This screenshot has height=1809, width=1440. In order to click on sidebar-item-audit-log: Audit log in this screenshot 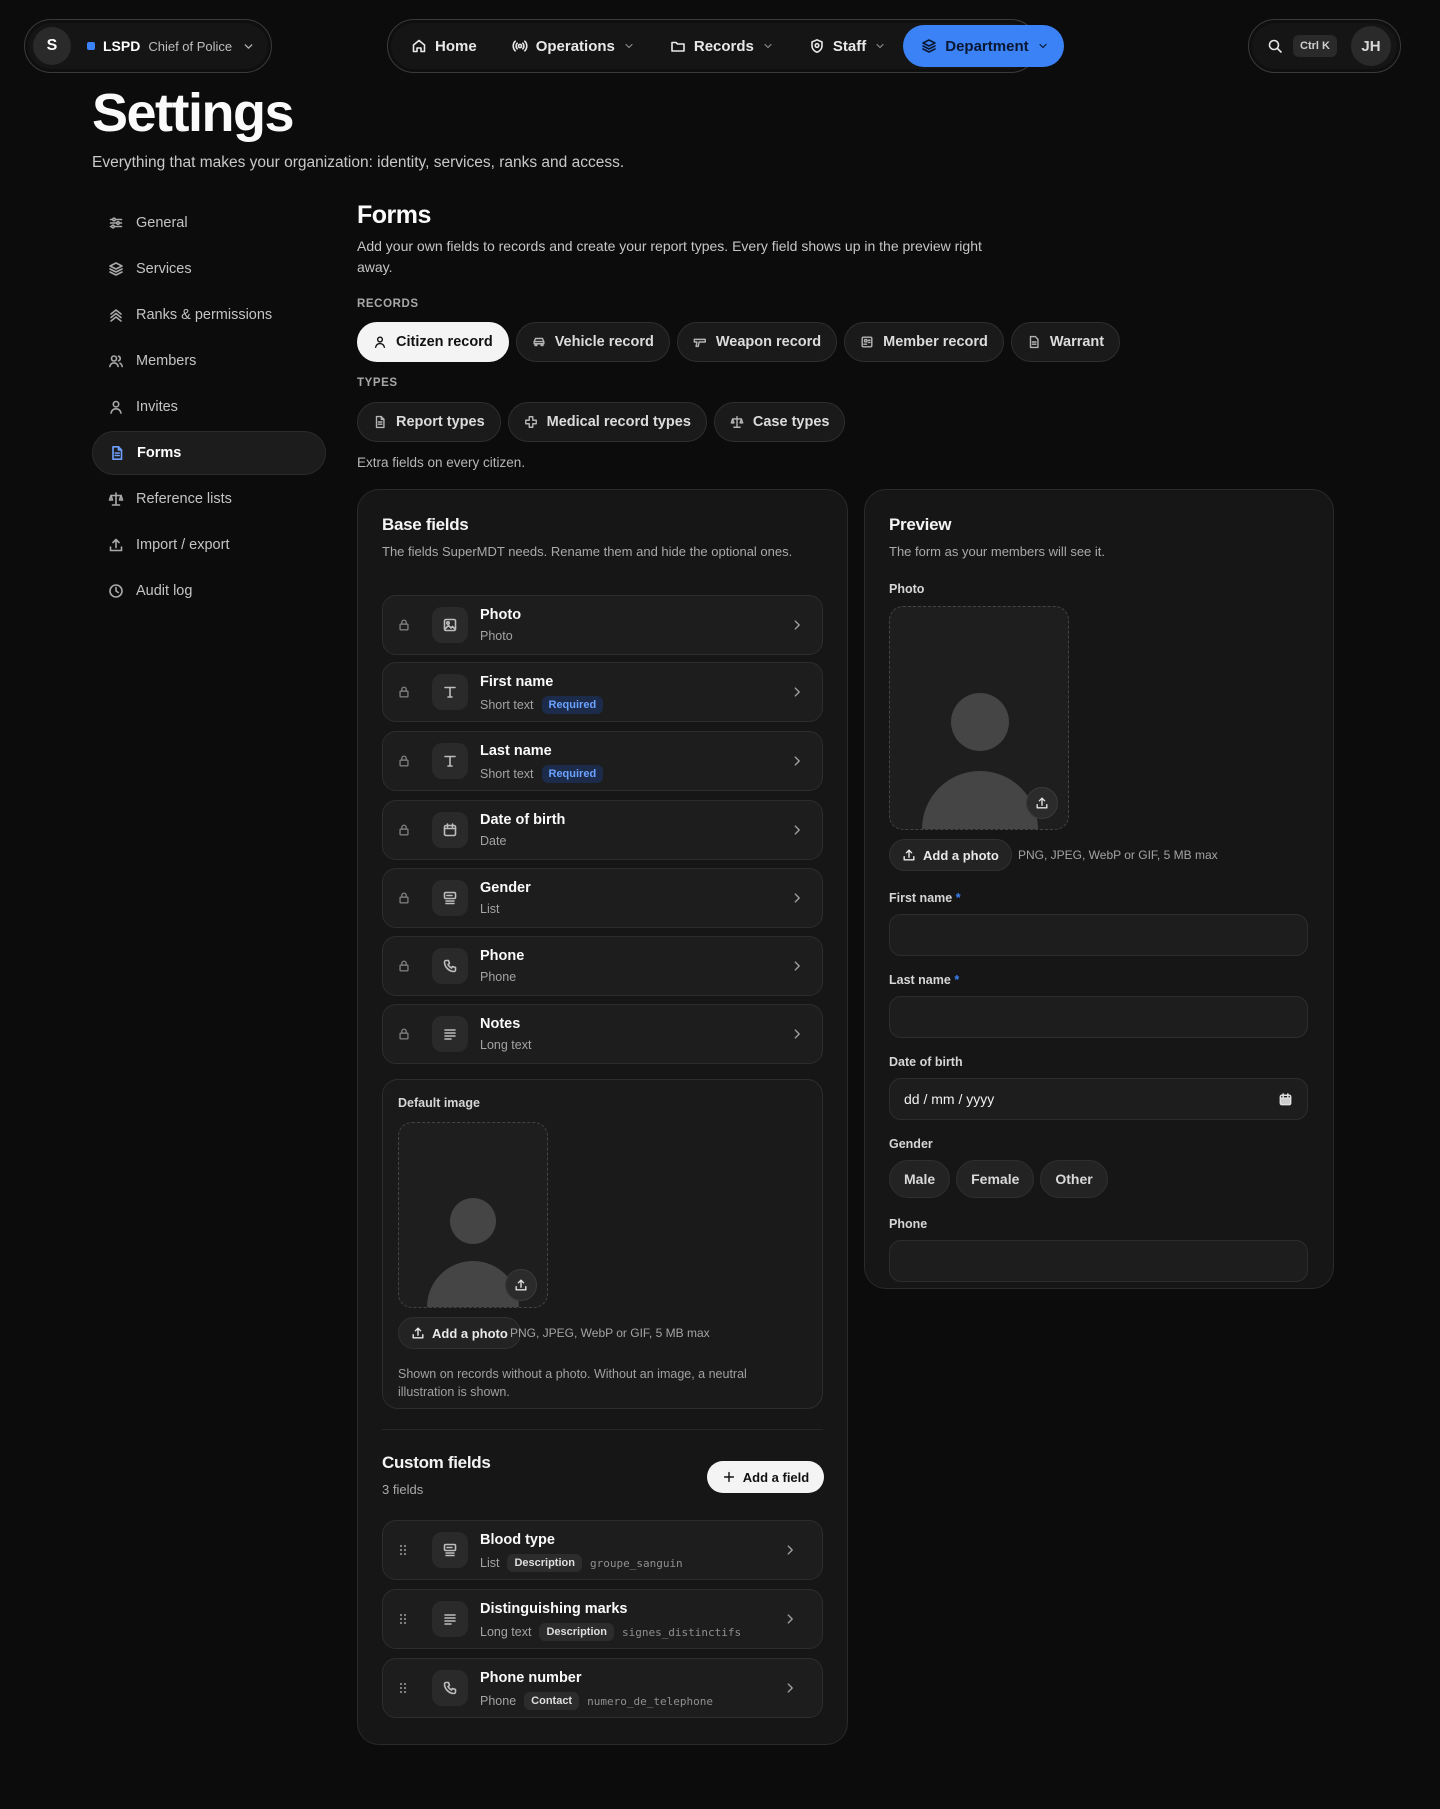, I will do `click(209, 591)`.